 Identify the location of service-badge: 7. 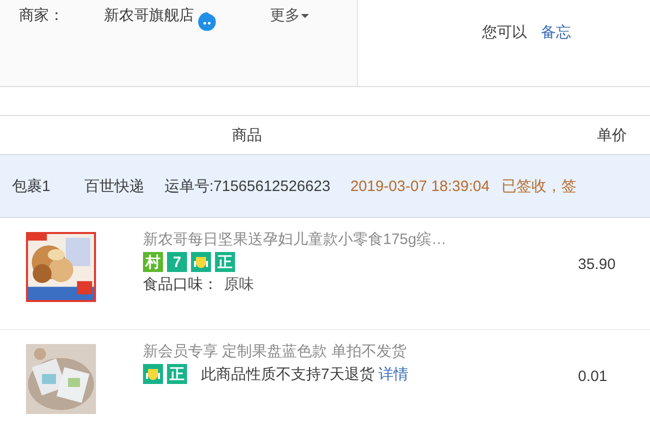
(177, 262).